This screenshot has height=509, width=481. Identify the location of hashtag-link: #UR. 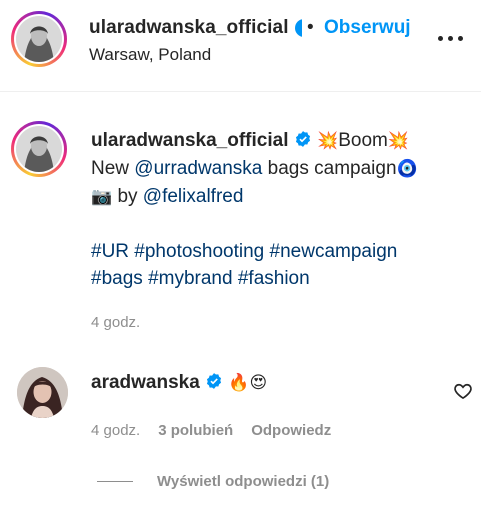
(110, 251).